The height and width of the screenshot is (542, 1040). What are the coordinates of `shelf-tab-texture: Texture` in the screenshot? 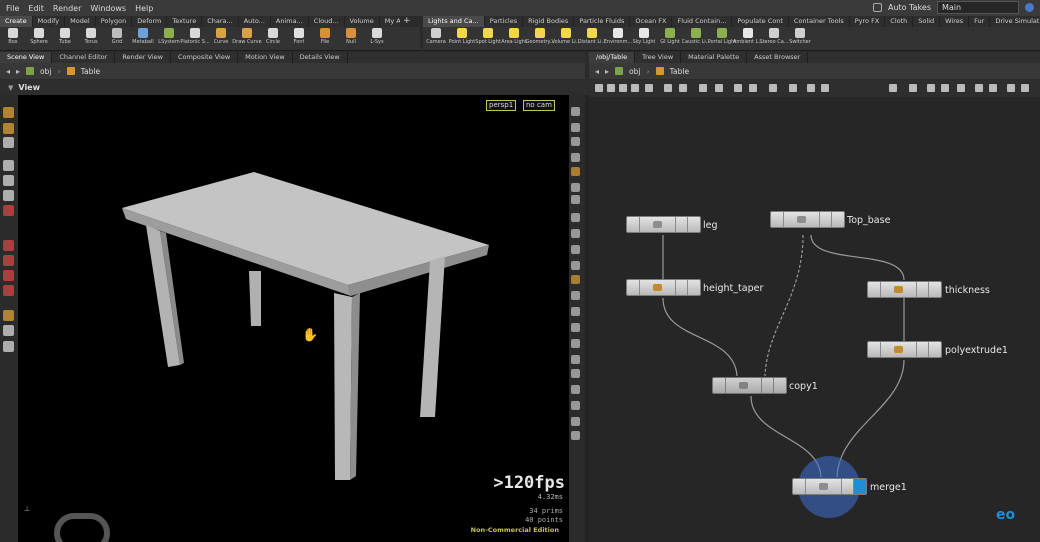 It's located at (185, 21).